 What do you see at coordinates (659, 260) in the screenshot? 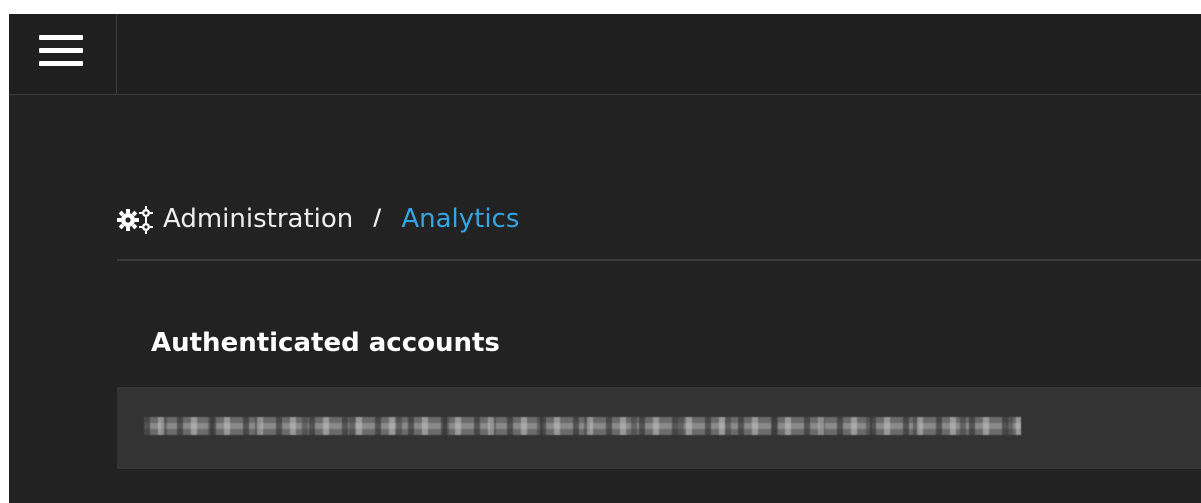
I see `breadcrumb-divider` at bounding box center [659, 260].